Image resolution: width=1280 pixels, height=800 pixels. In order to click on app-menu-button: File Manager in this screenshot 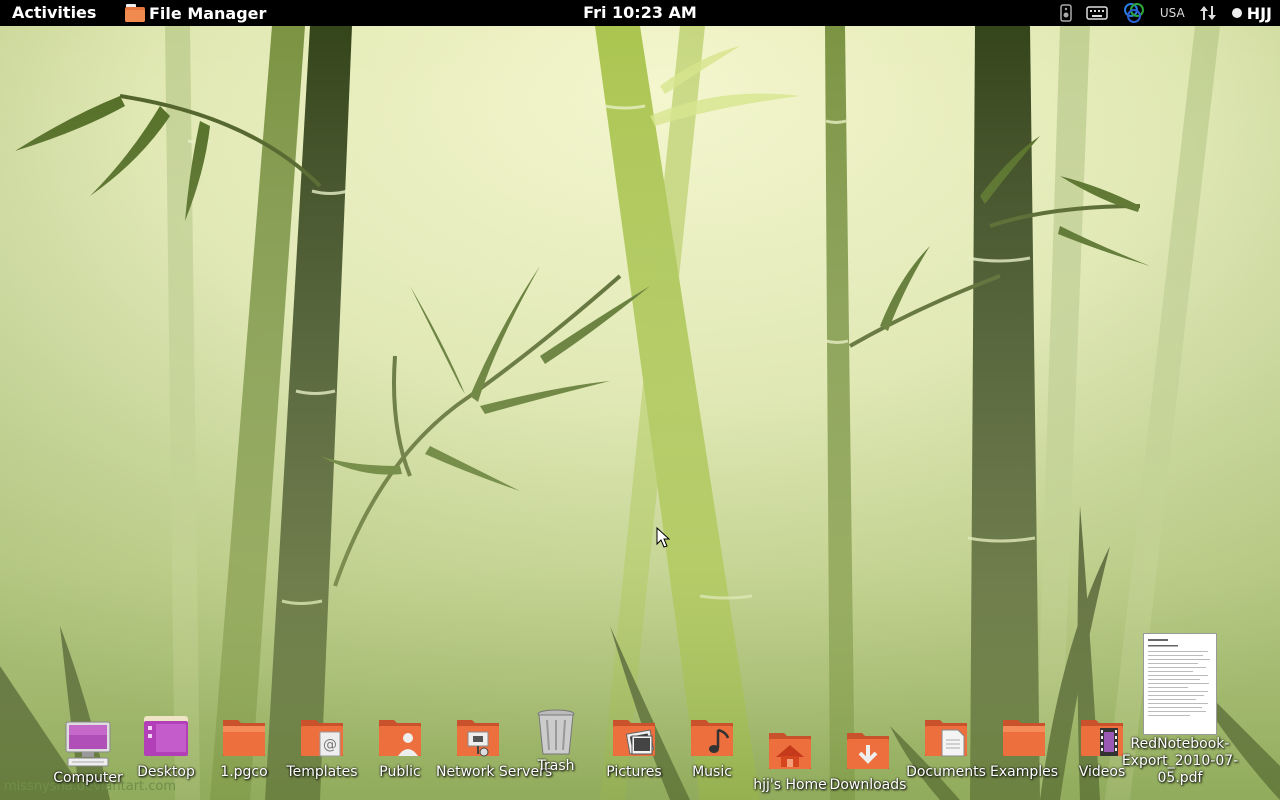, I will do `click(195, 13)`.